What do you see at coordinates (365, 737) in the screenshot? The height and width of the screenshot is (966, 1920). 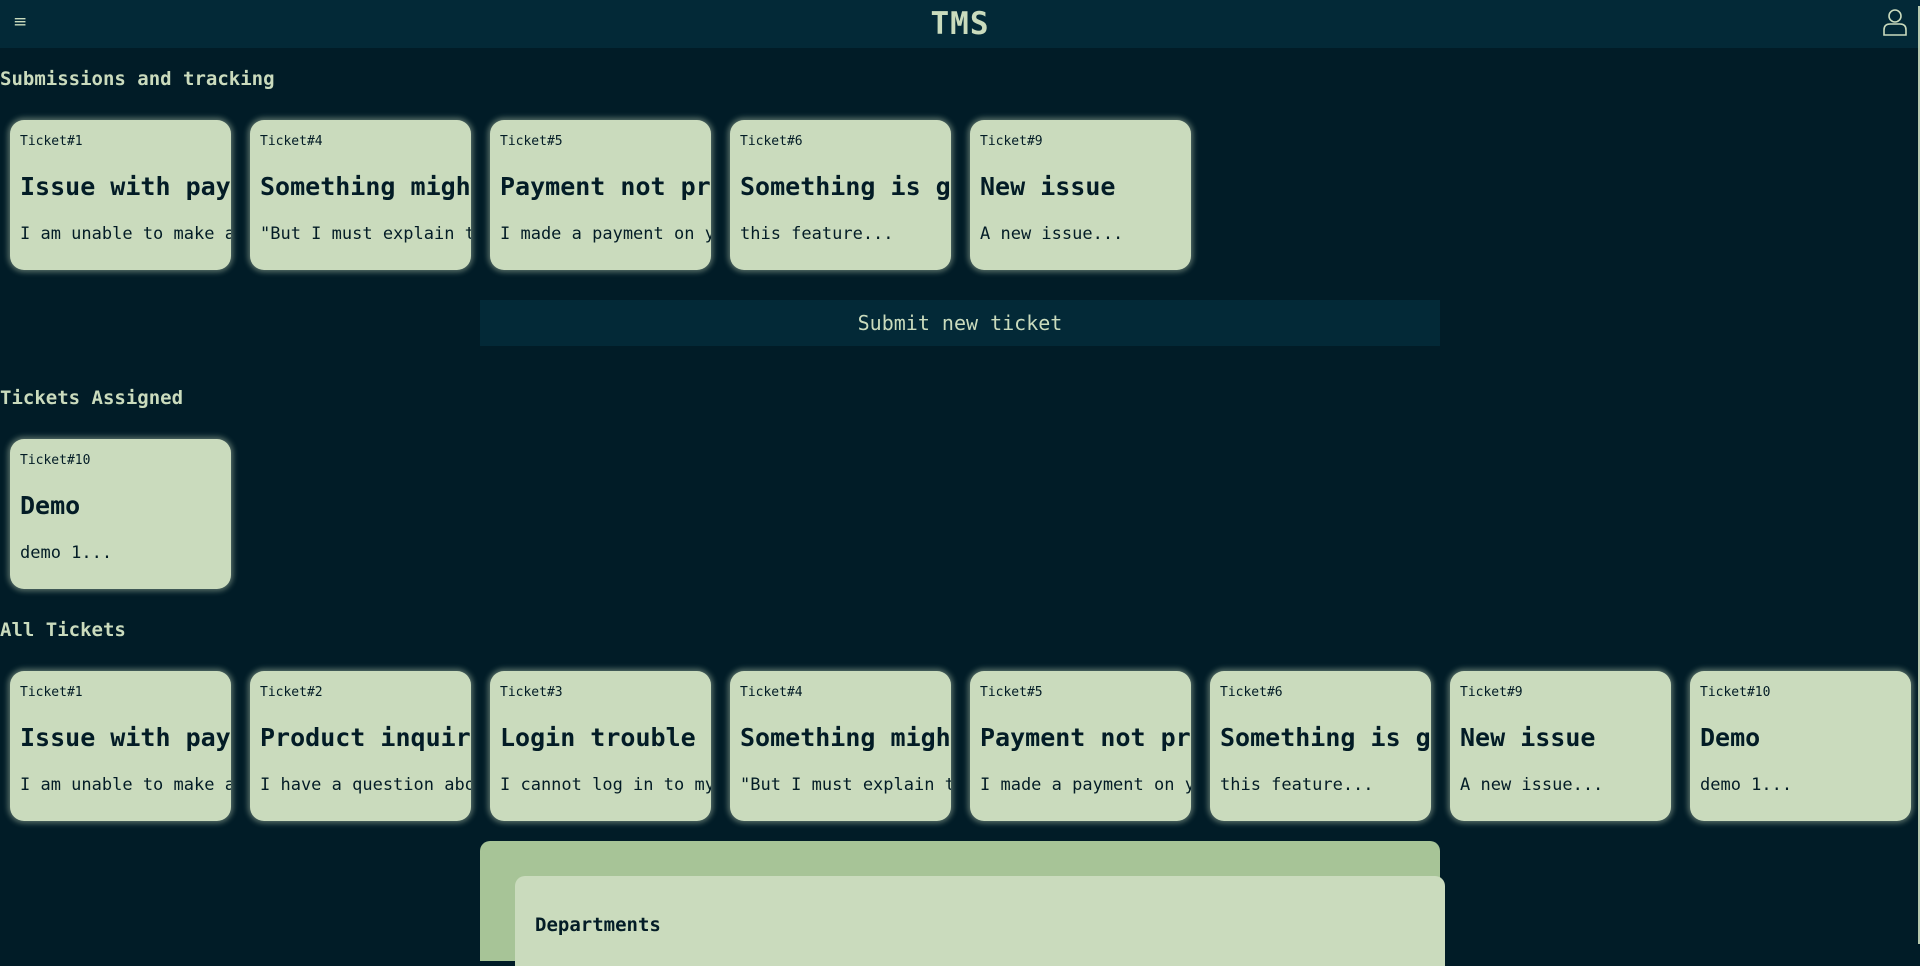 I see `ticket-title: Product inquiry` at bounding box center [365, 737].